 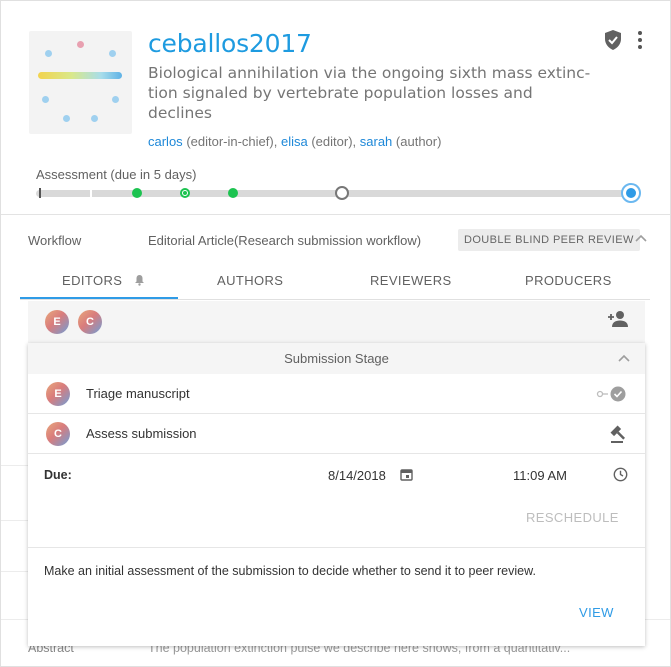 I want to click on add-person-icon, so click(x=618, y=319).